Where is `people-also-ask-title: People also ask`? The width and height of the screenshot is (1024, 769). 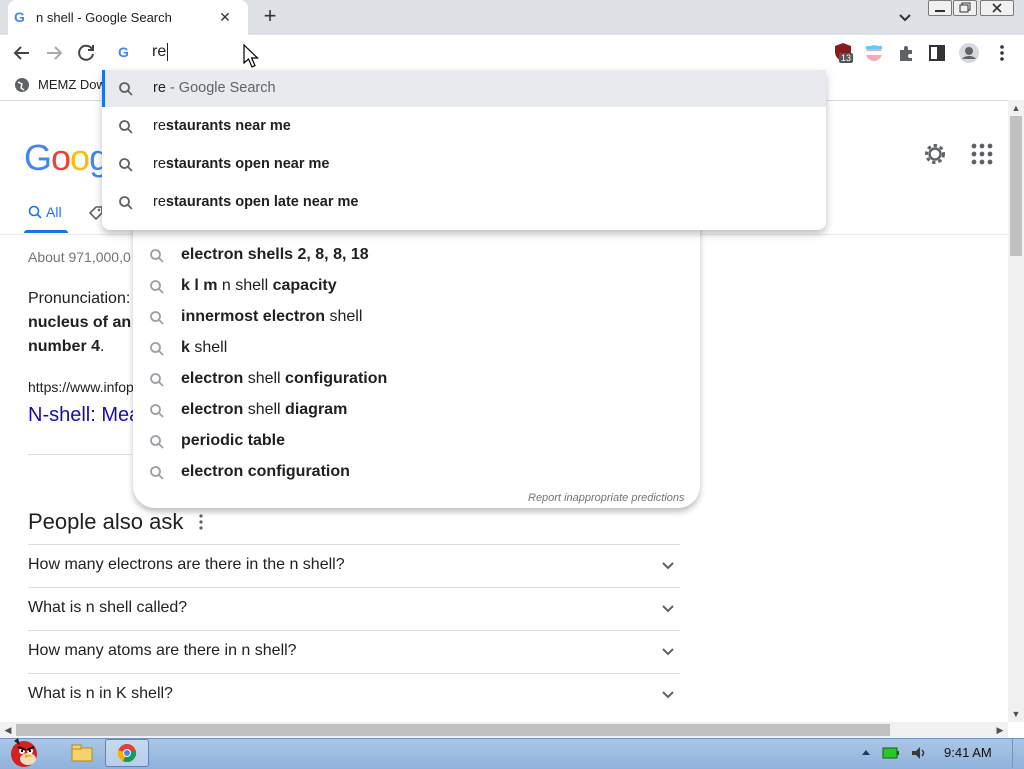
people-also-ask-title: People also ask is located at coordinates (106, 521).